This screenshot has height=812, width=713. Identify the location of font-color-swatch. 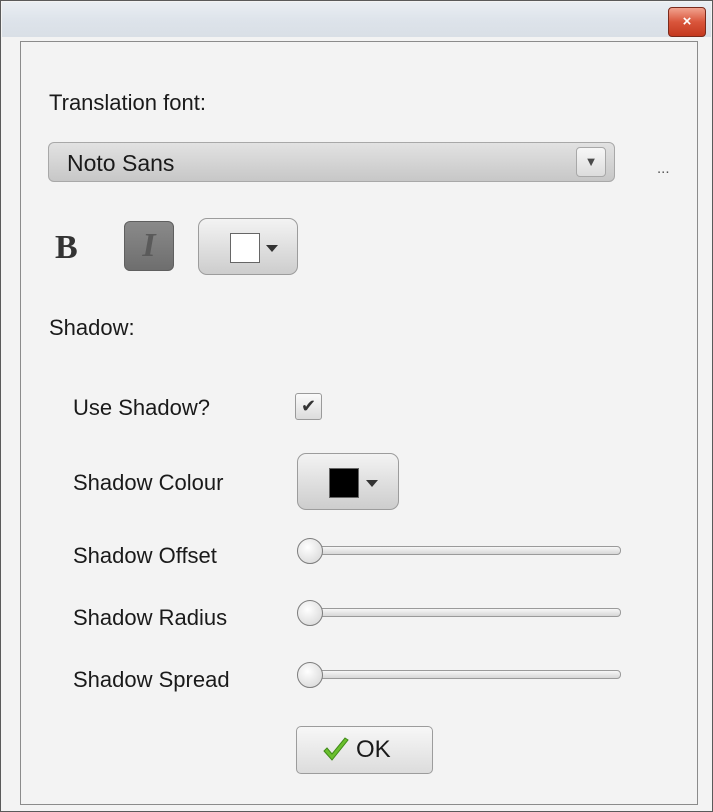
(245, 248).